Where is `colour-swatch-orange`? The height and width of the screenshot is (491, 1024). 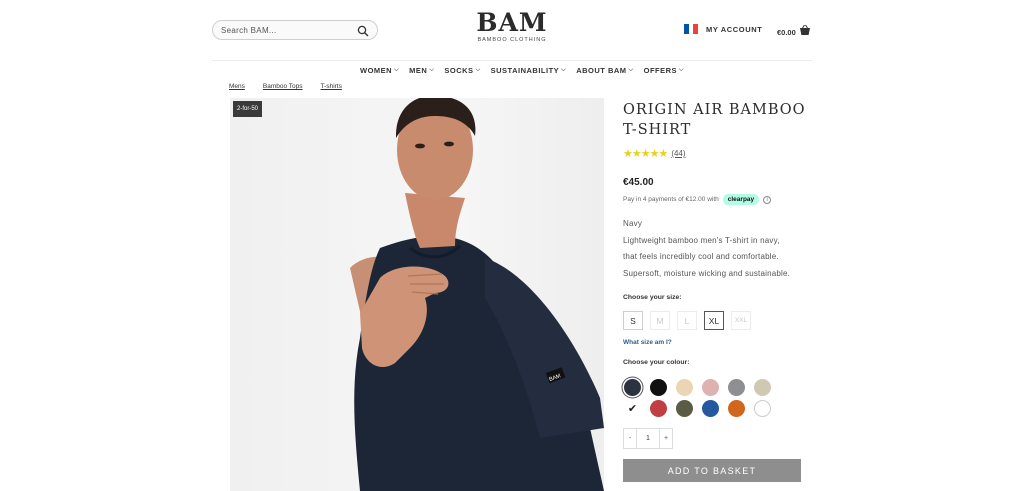
colour-swatch-orange is located at coordinates (736, 408).